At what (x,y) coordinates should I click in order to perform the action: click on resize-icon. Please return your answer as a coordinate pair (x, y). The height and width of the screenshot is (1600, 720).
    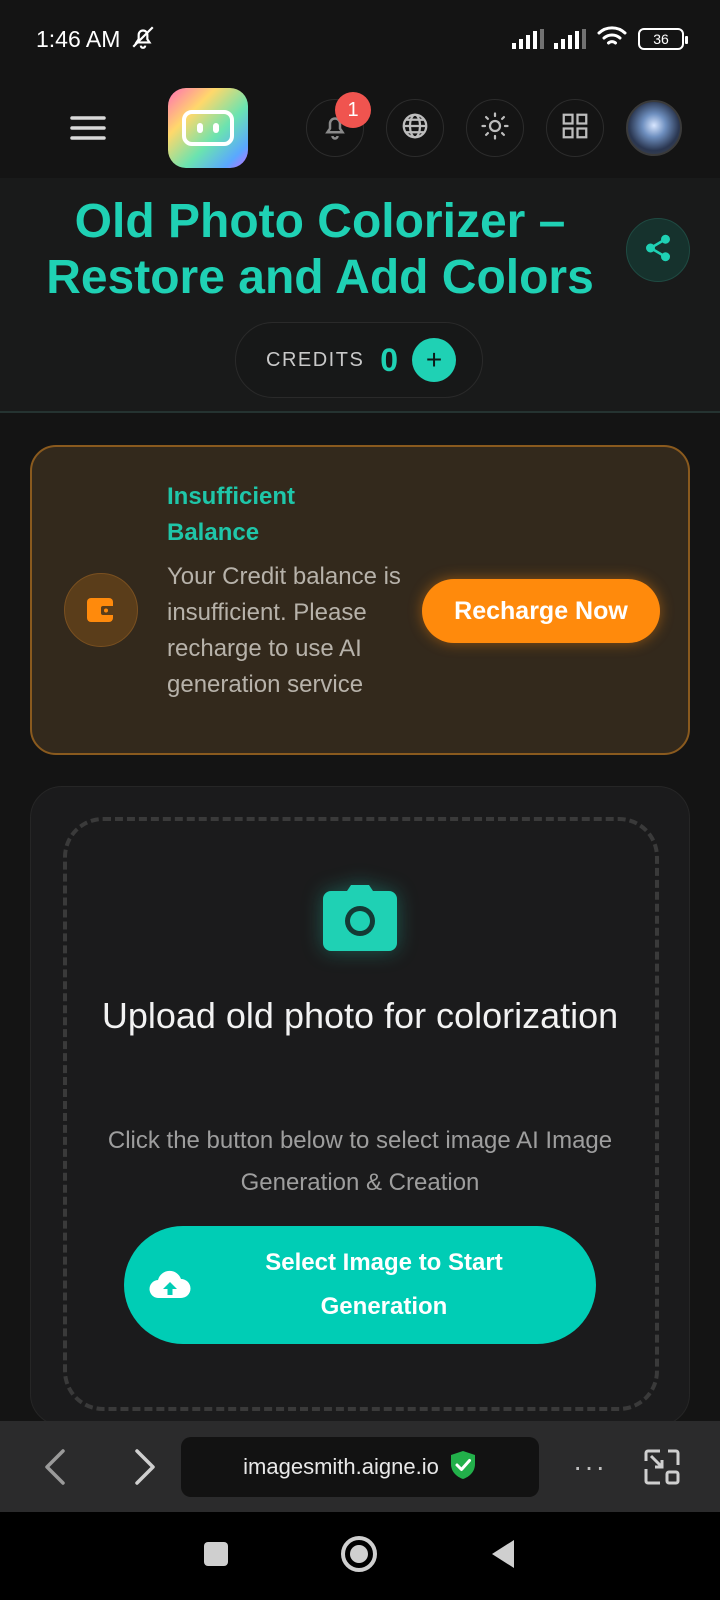
    Looking at the image, I should click on (662, 1467).